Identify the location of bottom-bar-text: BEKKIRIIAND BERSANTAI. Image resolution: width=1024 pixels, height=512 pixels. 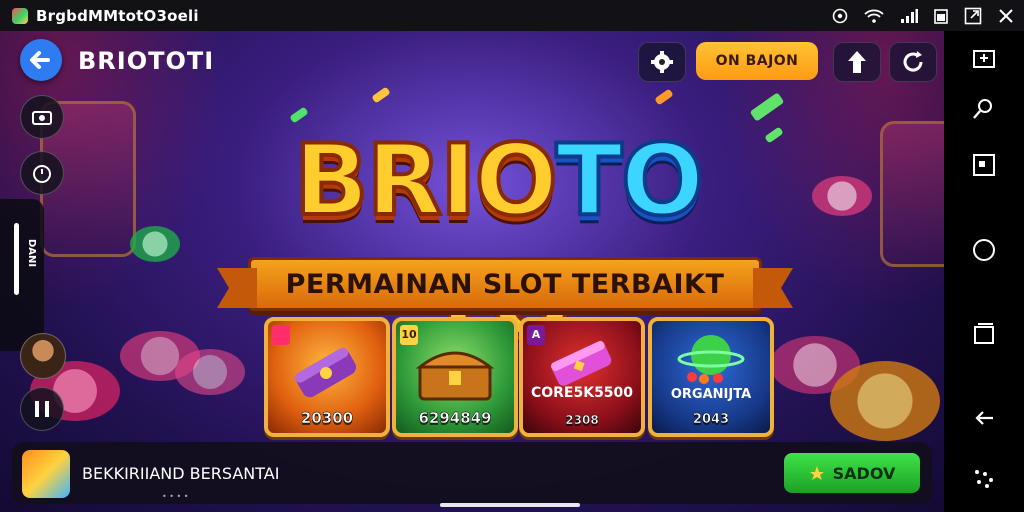
(181, 473).